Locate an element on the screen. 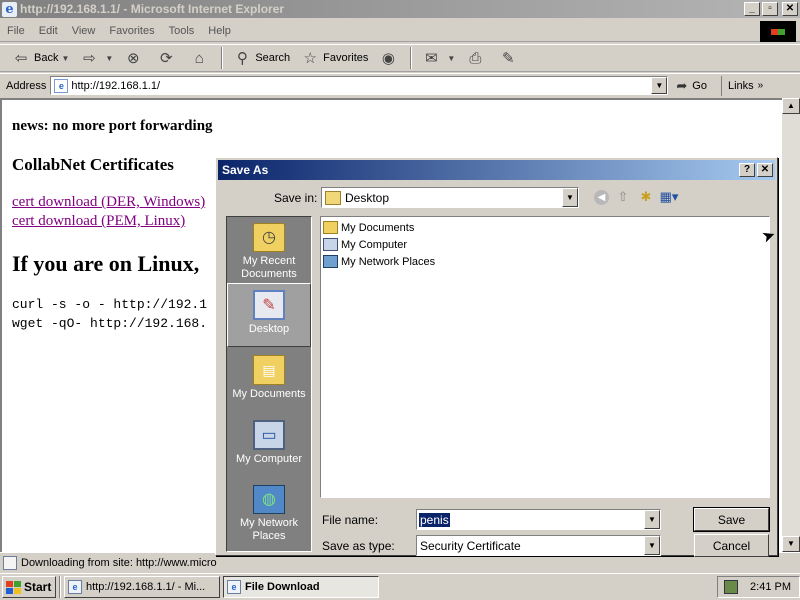 This screenshot has height=600, width=800. restore-button: ▫ is located at coordinates (770, 9).